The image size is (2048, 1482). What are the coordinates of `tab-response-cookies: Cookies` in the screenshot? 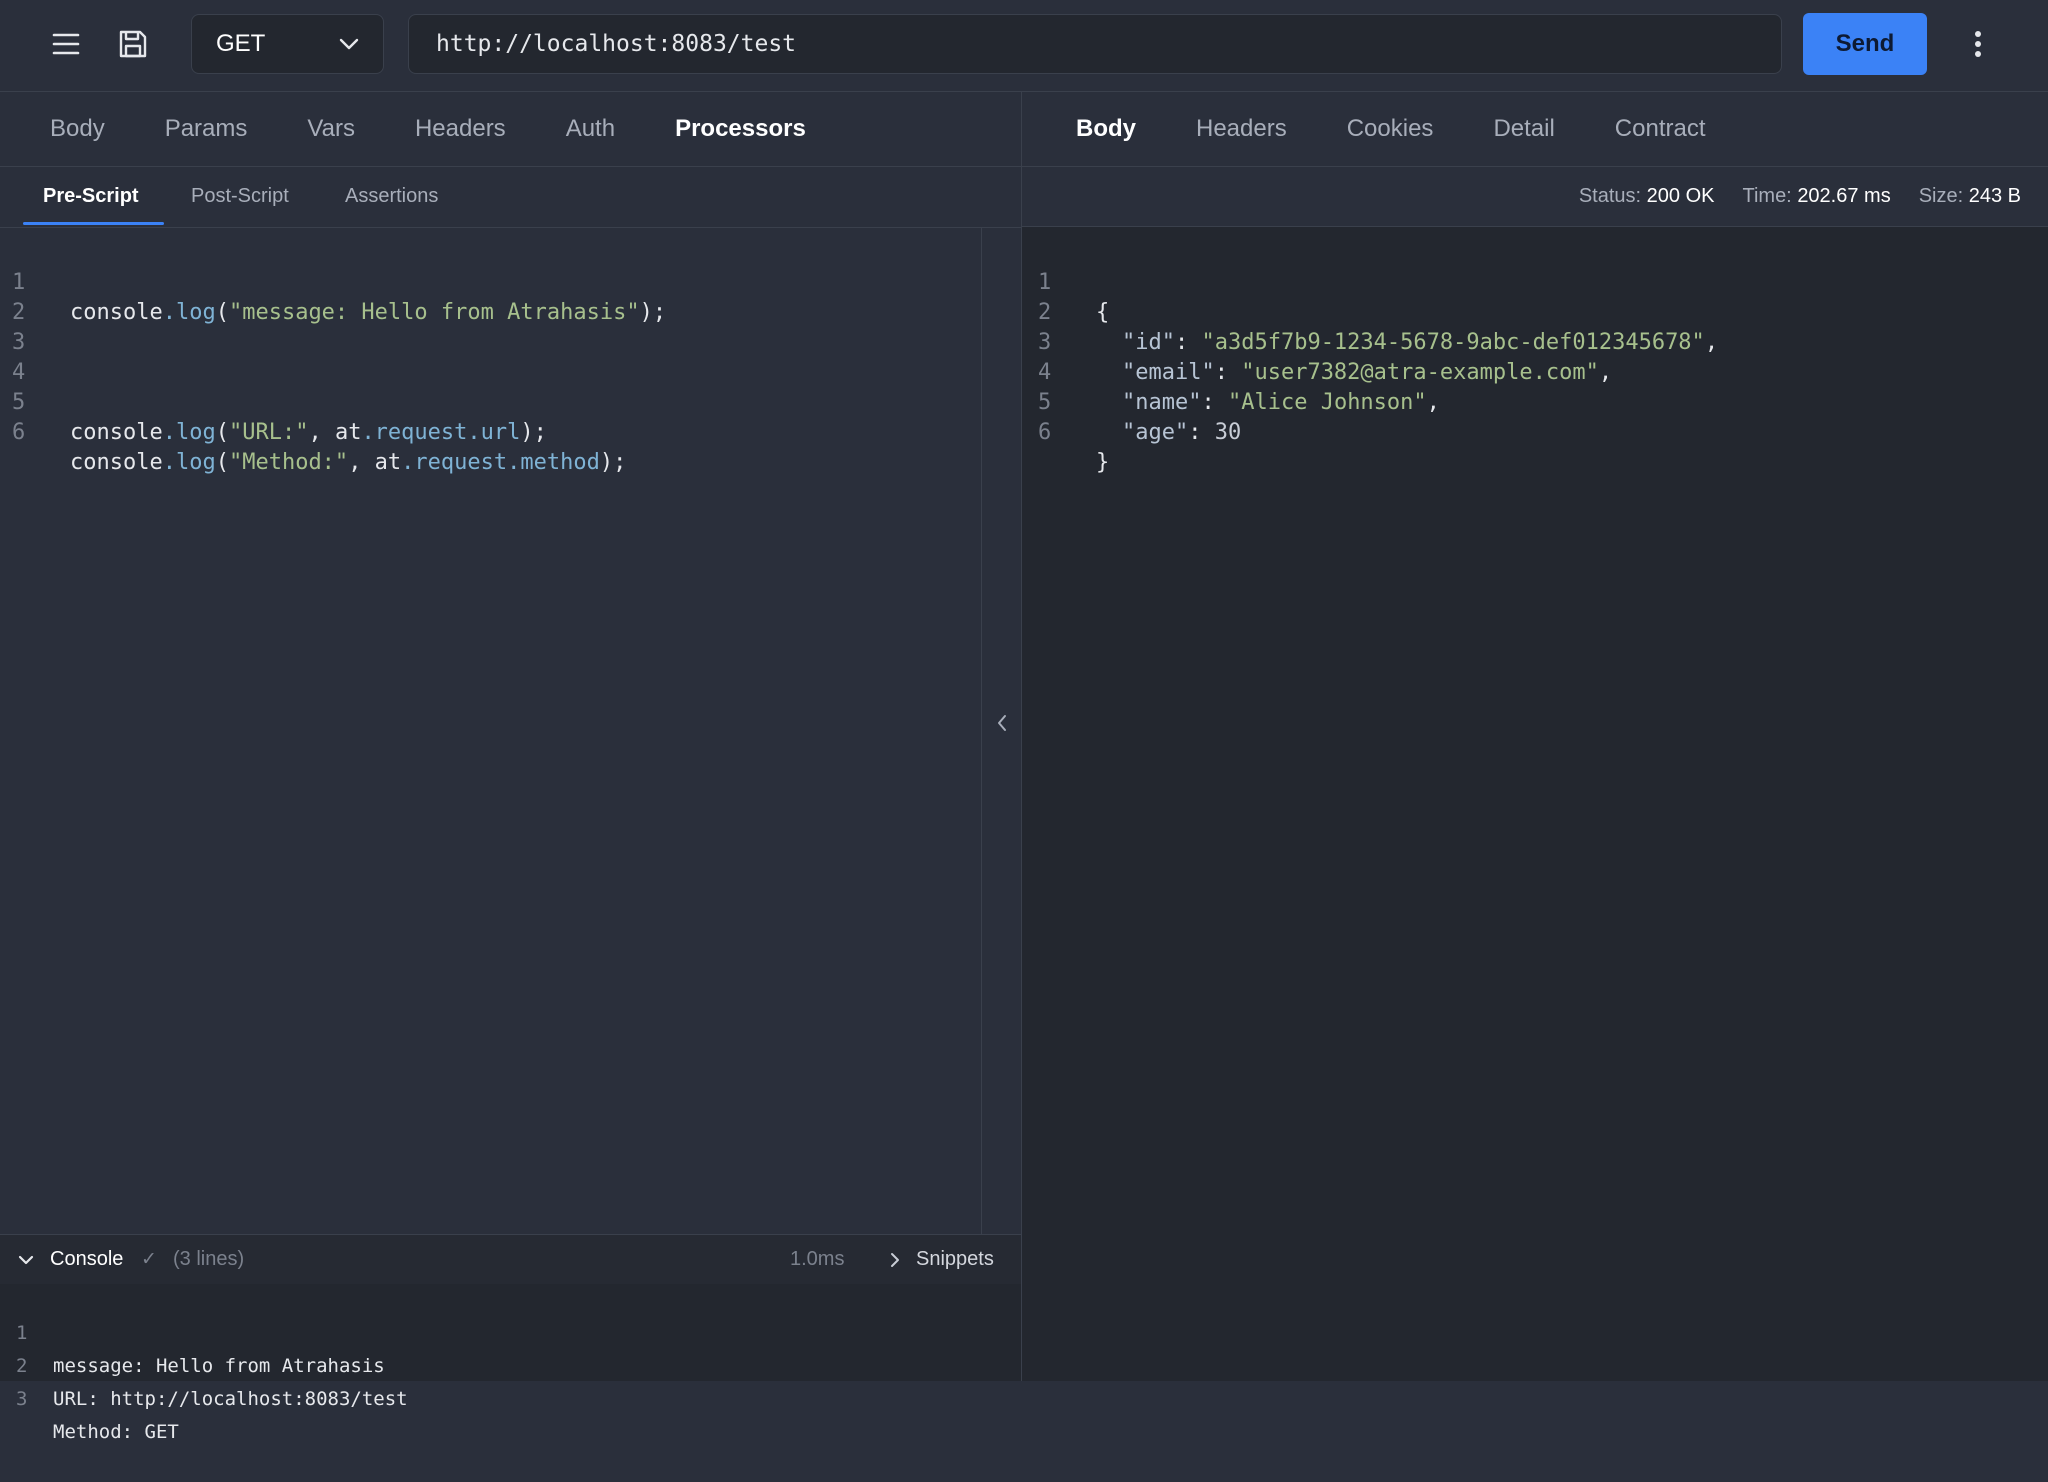 It's located at (1390, 129).